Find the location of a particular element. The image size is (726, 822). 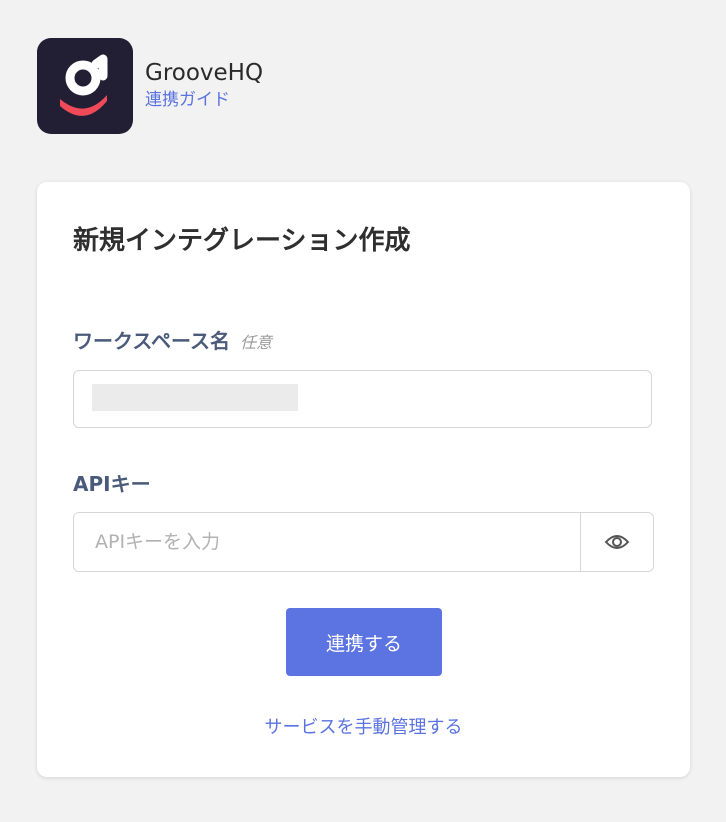

workspace-name-label: ワークスペース名 任意 is located at coordinates (172, 339).